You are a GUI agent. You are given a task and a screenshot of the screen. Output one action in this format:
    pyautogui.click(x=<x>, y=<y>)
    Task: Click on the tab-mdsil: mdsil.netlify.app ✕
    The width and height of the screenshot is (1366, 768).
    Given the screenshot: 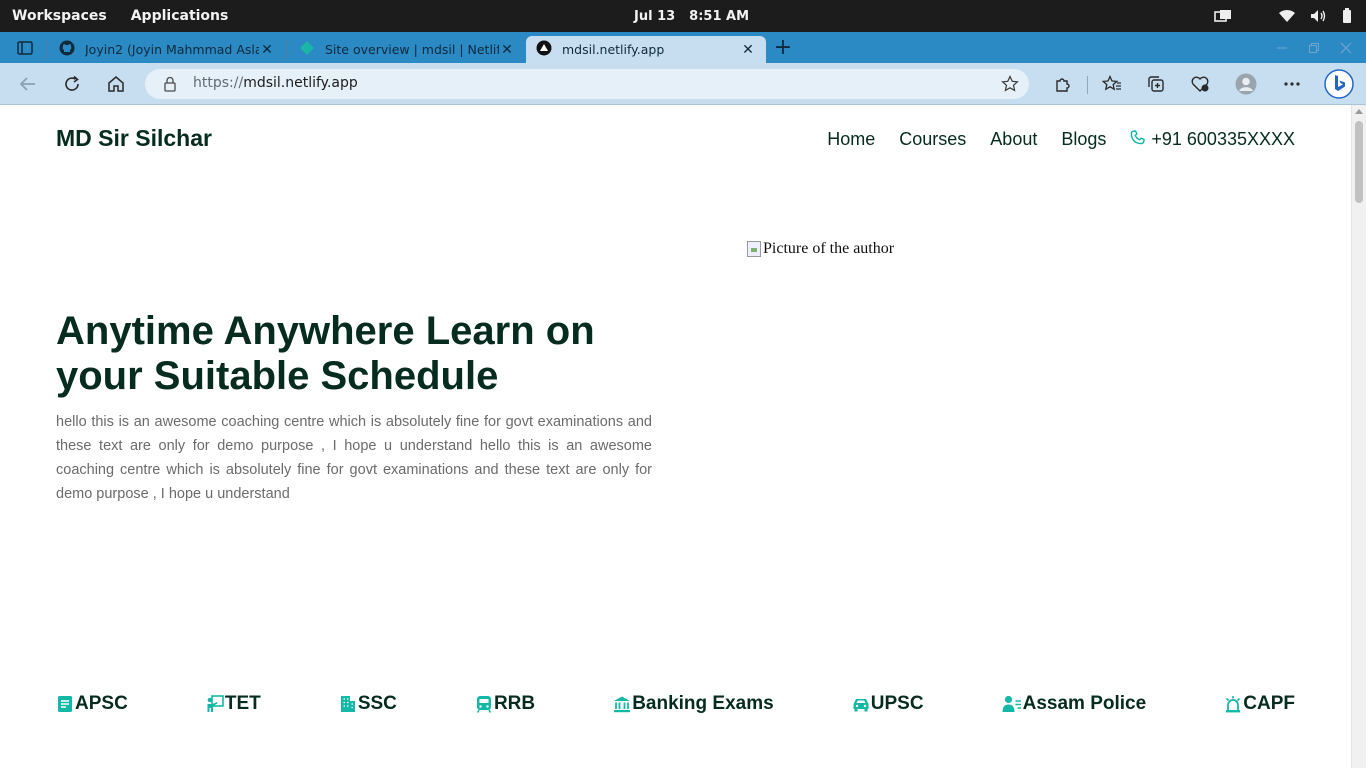 What is the action you would take?
    pyautogui.click(x=646, y=49)
    